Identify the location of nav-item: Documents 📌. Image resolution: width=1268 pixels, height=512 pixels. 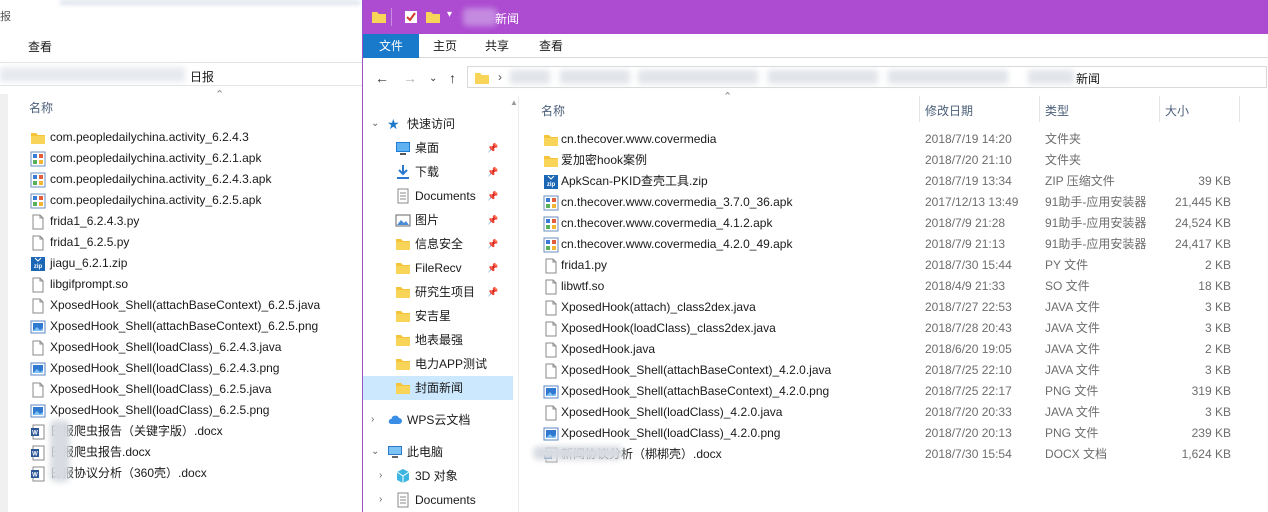
(438, 196).